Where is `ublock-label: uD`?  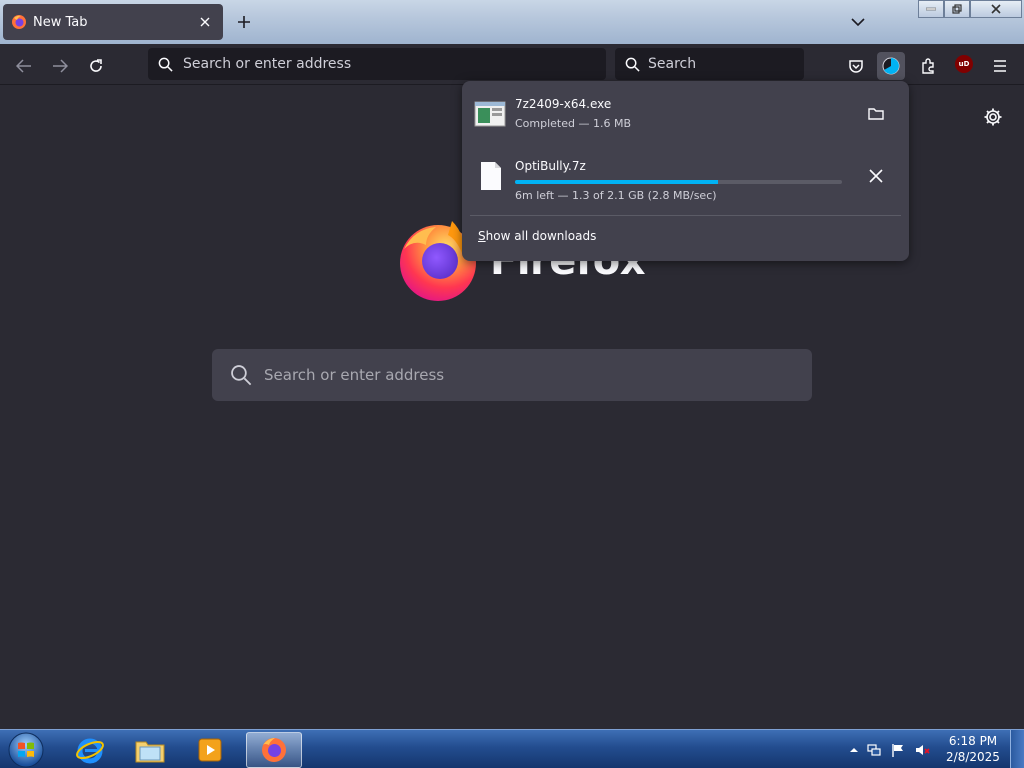 ublock-label: uD is located at coordinates (964, 64).